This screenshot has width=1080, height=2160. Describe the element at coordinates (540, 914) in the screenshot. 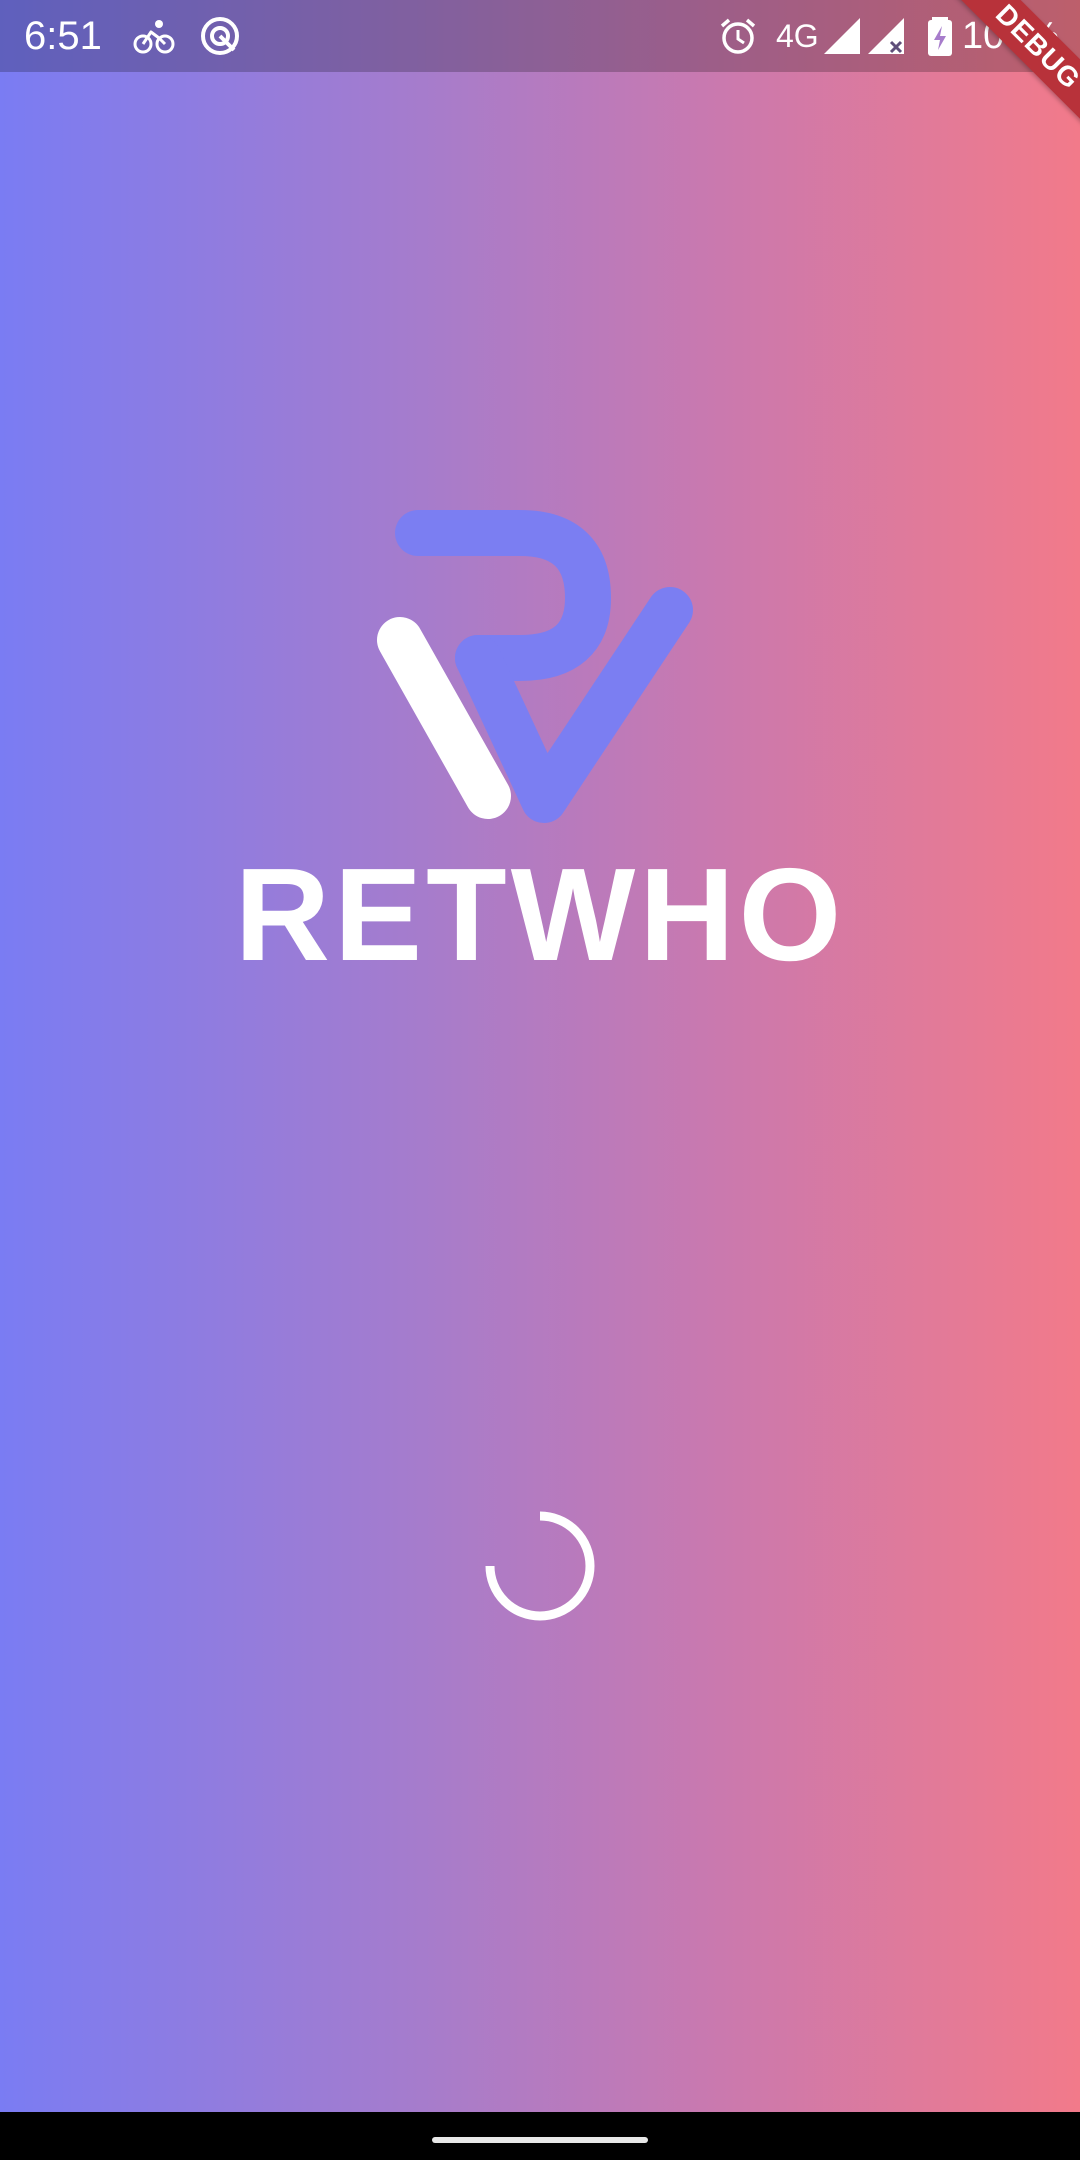

I see `app-name: RETWHO` at that location.